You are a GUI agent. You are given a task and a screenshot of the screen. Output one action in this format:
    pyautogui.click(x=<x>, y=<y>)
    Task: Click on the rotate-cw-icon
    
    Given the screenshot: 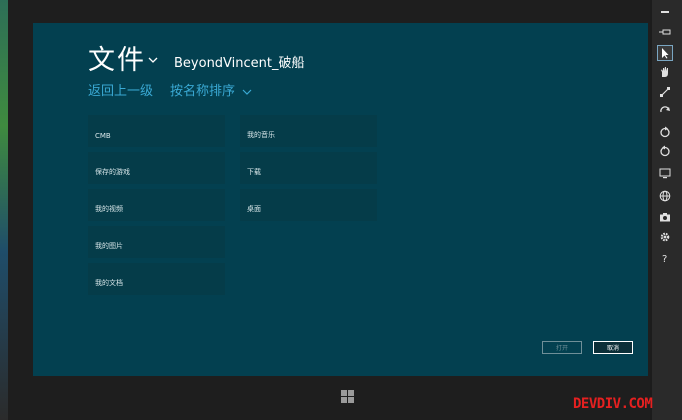 What is the action you would take?
    pyautogui.click(x=665, y=132)
    